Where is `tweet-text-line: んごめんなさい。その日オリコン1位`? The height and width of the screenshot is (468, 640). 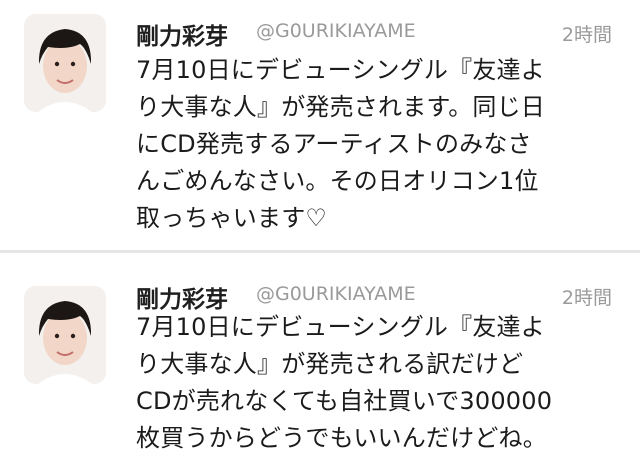 tweet-text-line: んごめんなさい。その日オリコン1位 is located at coordinates (337, 181).